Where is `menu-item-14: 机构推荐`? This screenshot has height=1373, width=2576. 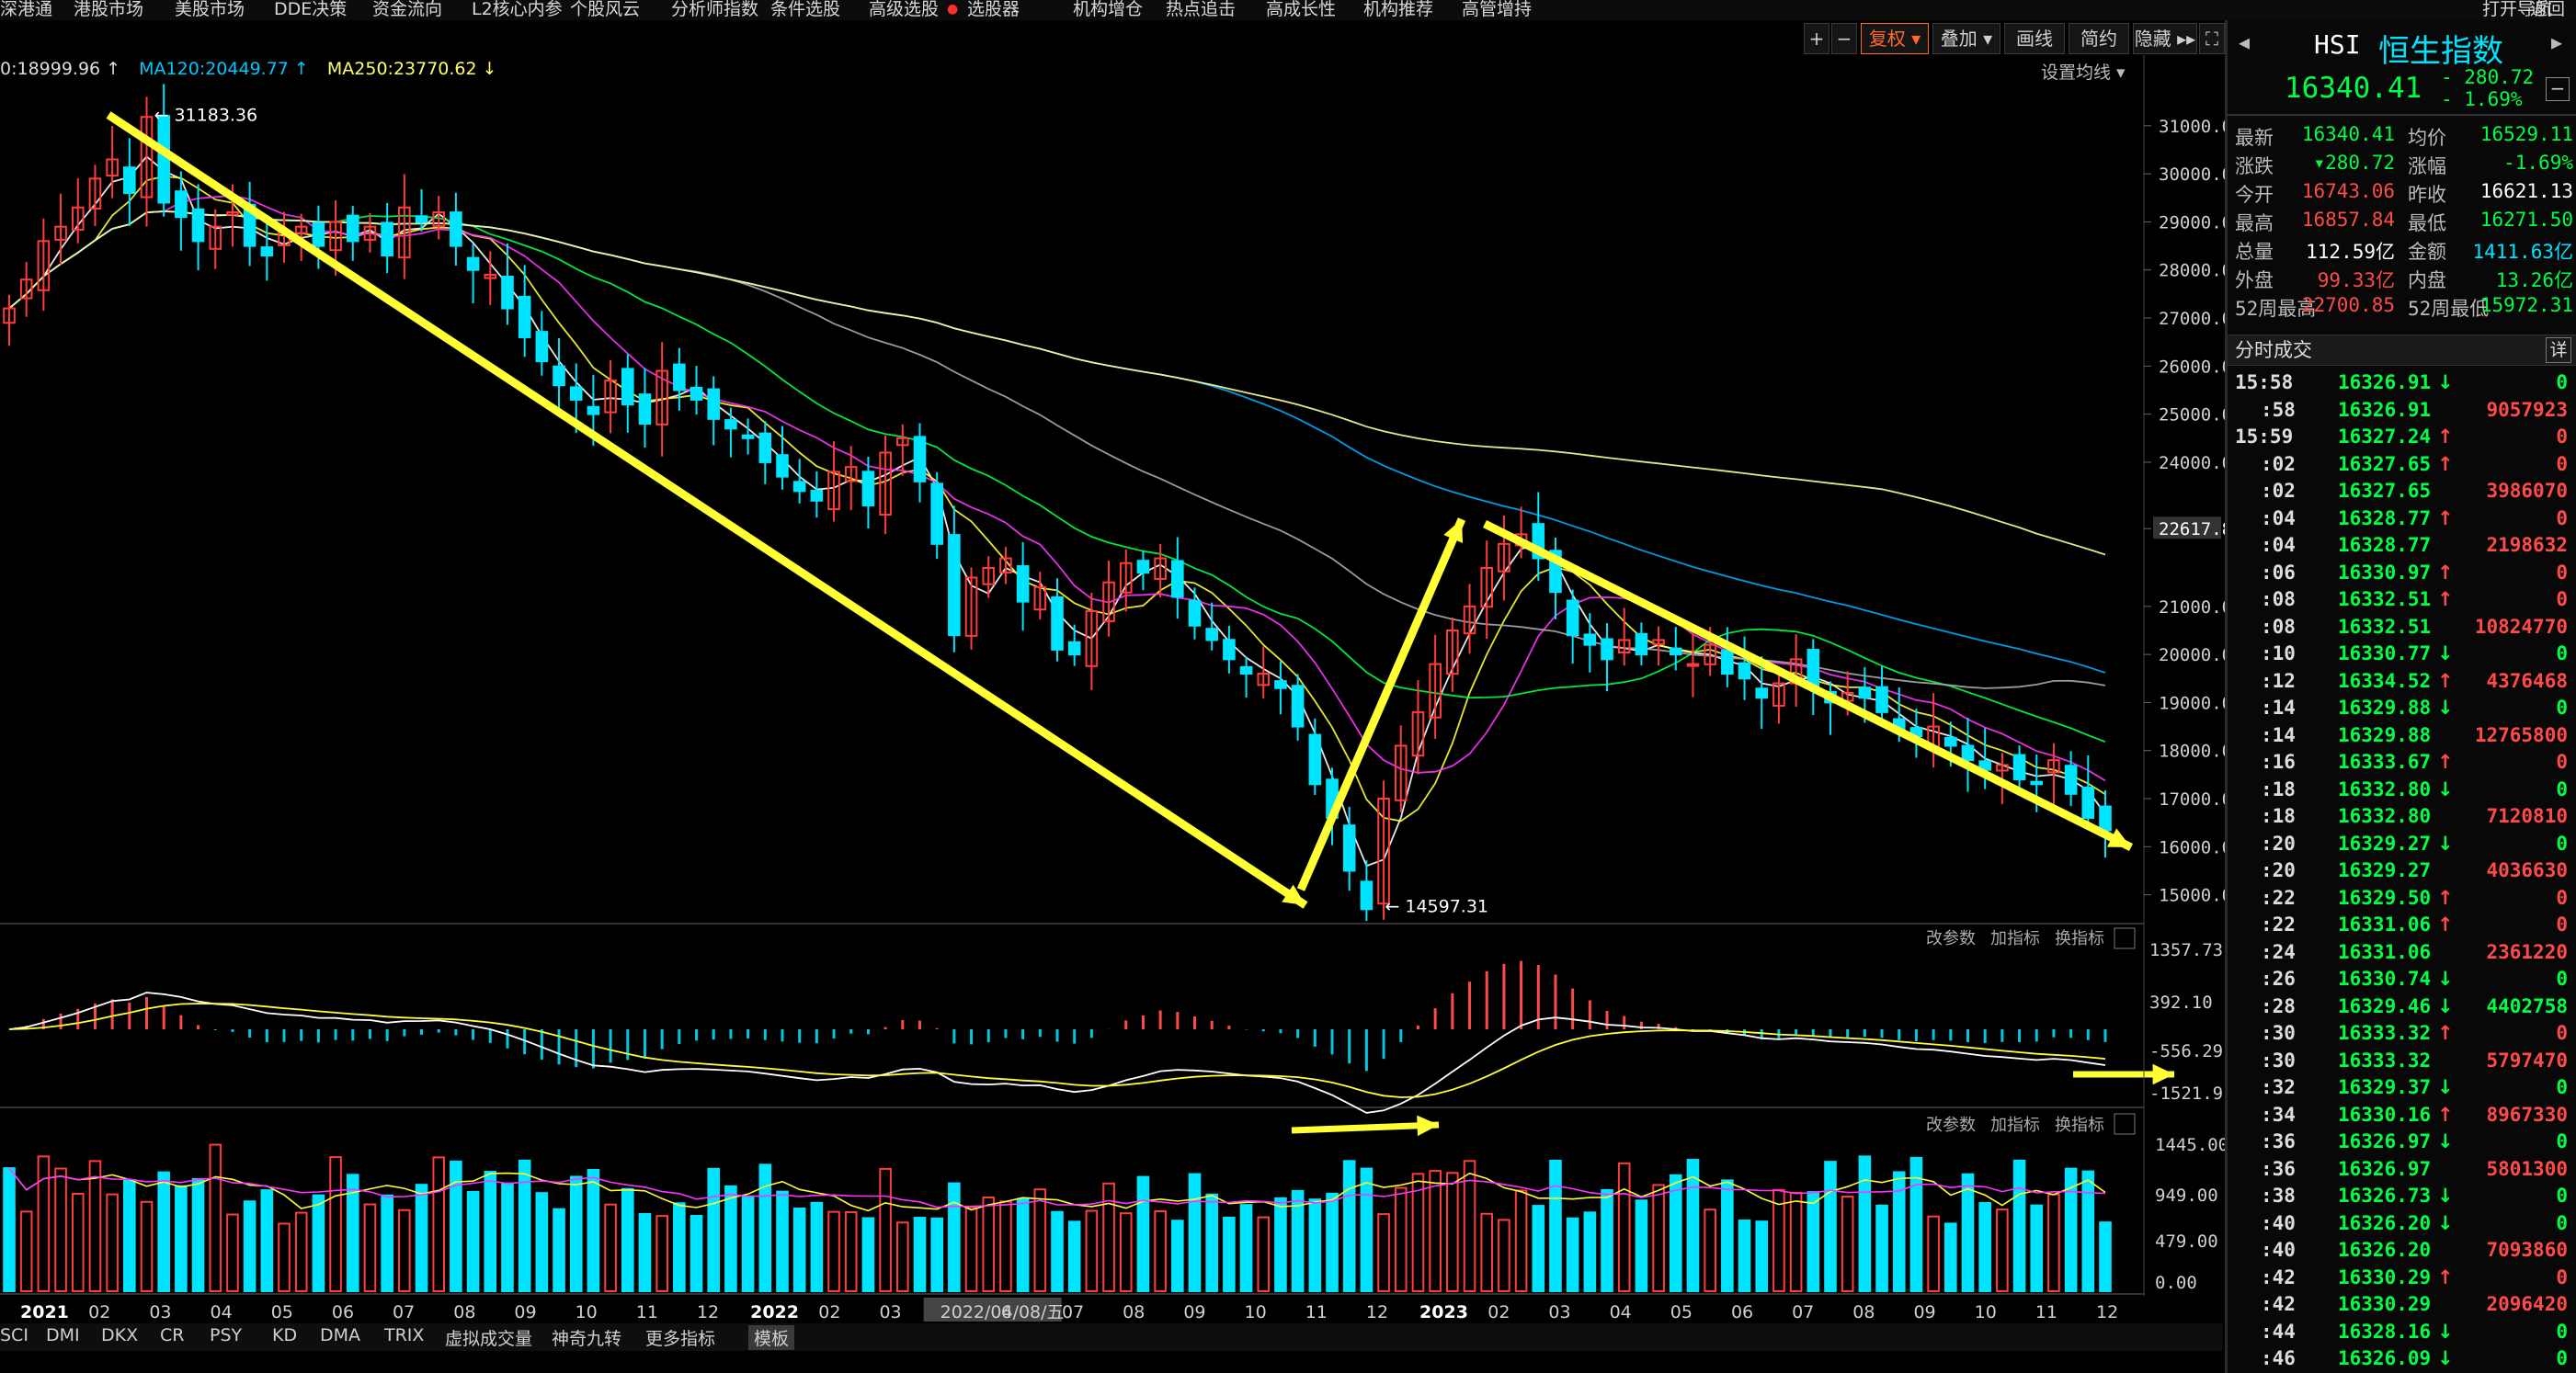 menu-item-14: 机构推荐 is located at coordinates (1398, 9).